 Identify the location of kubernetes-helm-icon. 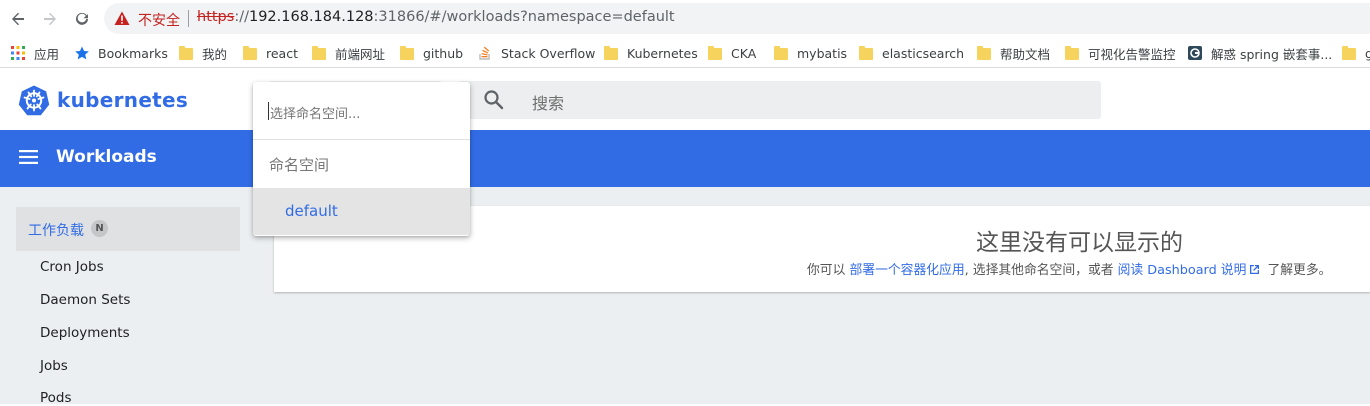
(34, 100).